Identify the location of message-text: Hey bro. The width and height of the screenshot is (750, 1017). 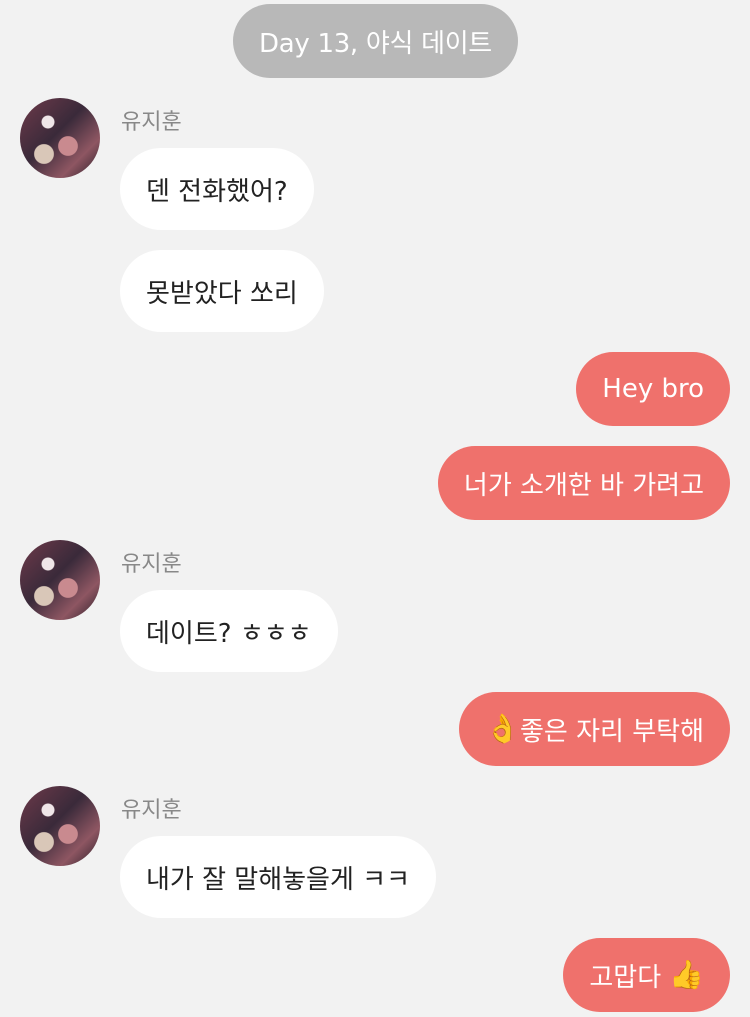
(653, 389).